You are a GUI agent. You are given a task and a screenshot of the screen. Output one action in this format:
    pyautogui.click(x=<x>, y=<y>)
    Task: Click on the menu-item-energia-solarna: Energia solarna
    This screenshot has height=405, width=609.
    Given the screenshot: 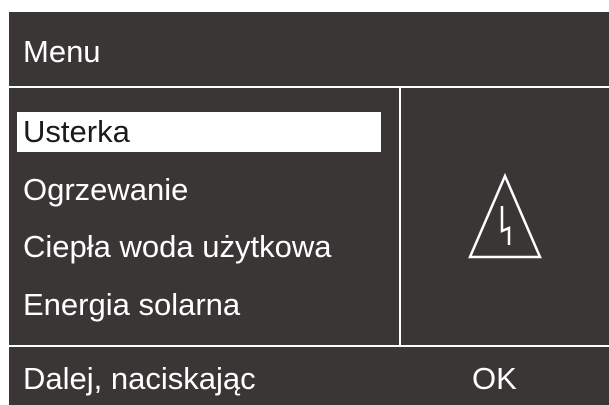 What is the action you would take?
    pyautogui.click(x=128, y=305)
    